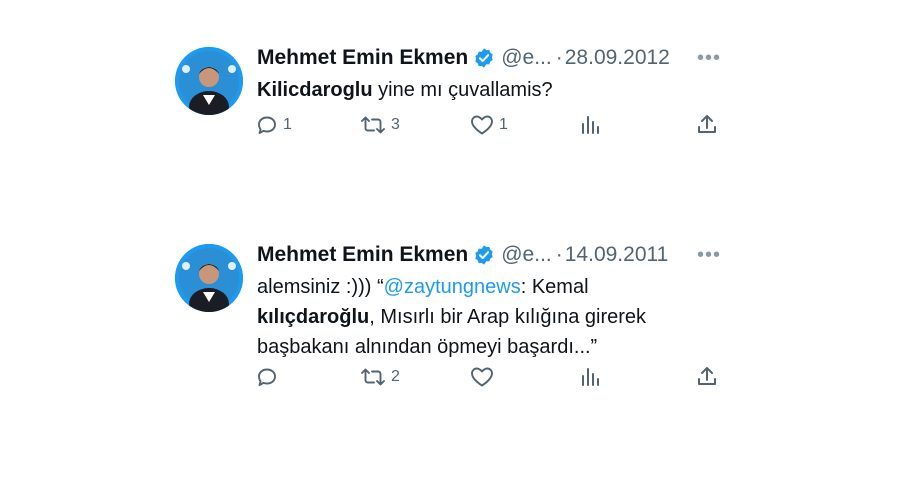 The image size is (900, 500). I want to click on tweet-text-bold: kılıçdaroğlu, so click(313, 317).